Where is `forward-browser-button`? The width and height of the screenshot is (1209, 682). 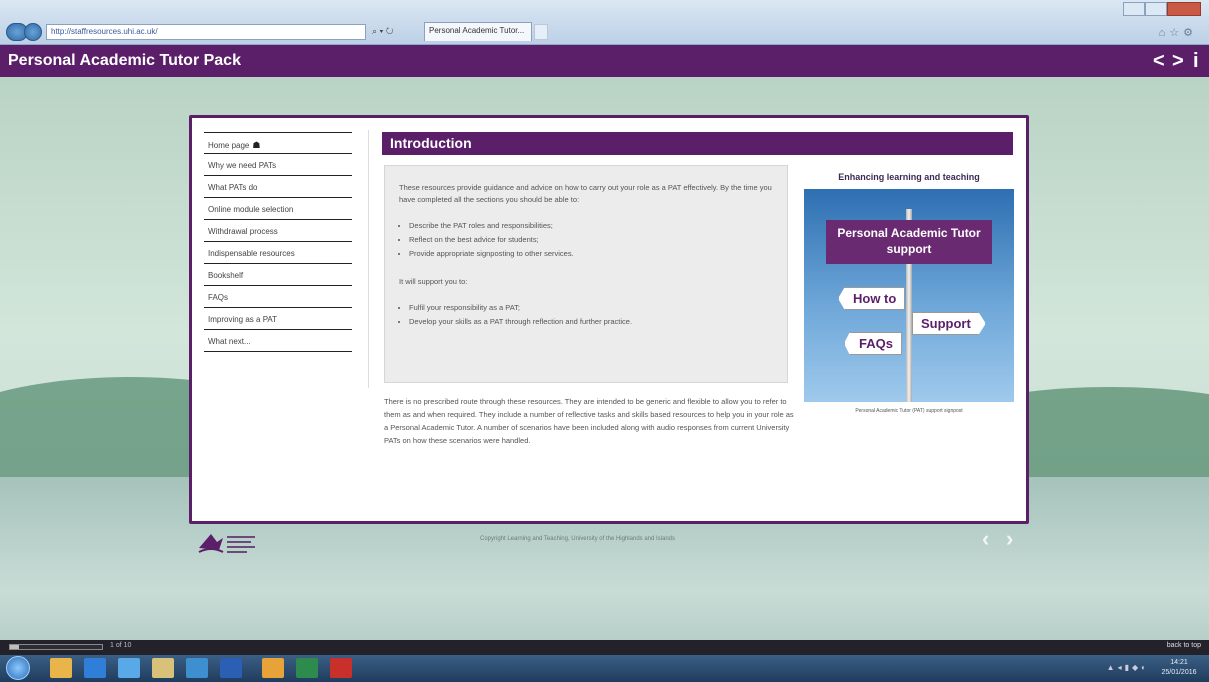 forward-browser-button is located at coordinates (33, 32).